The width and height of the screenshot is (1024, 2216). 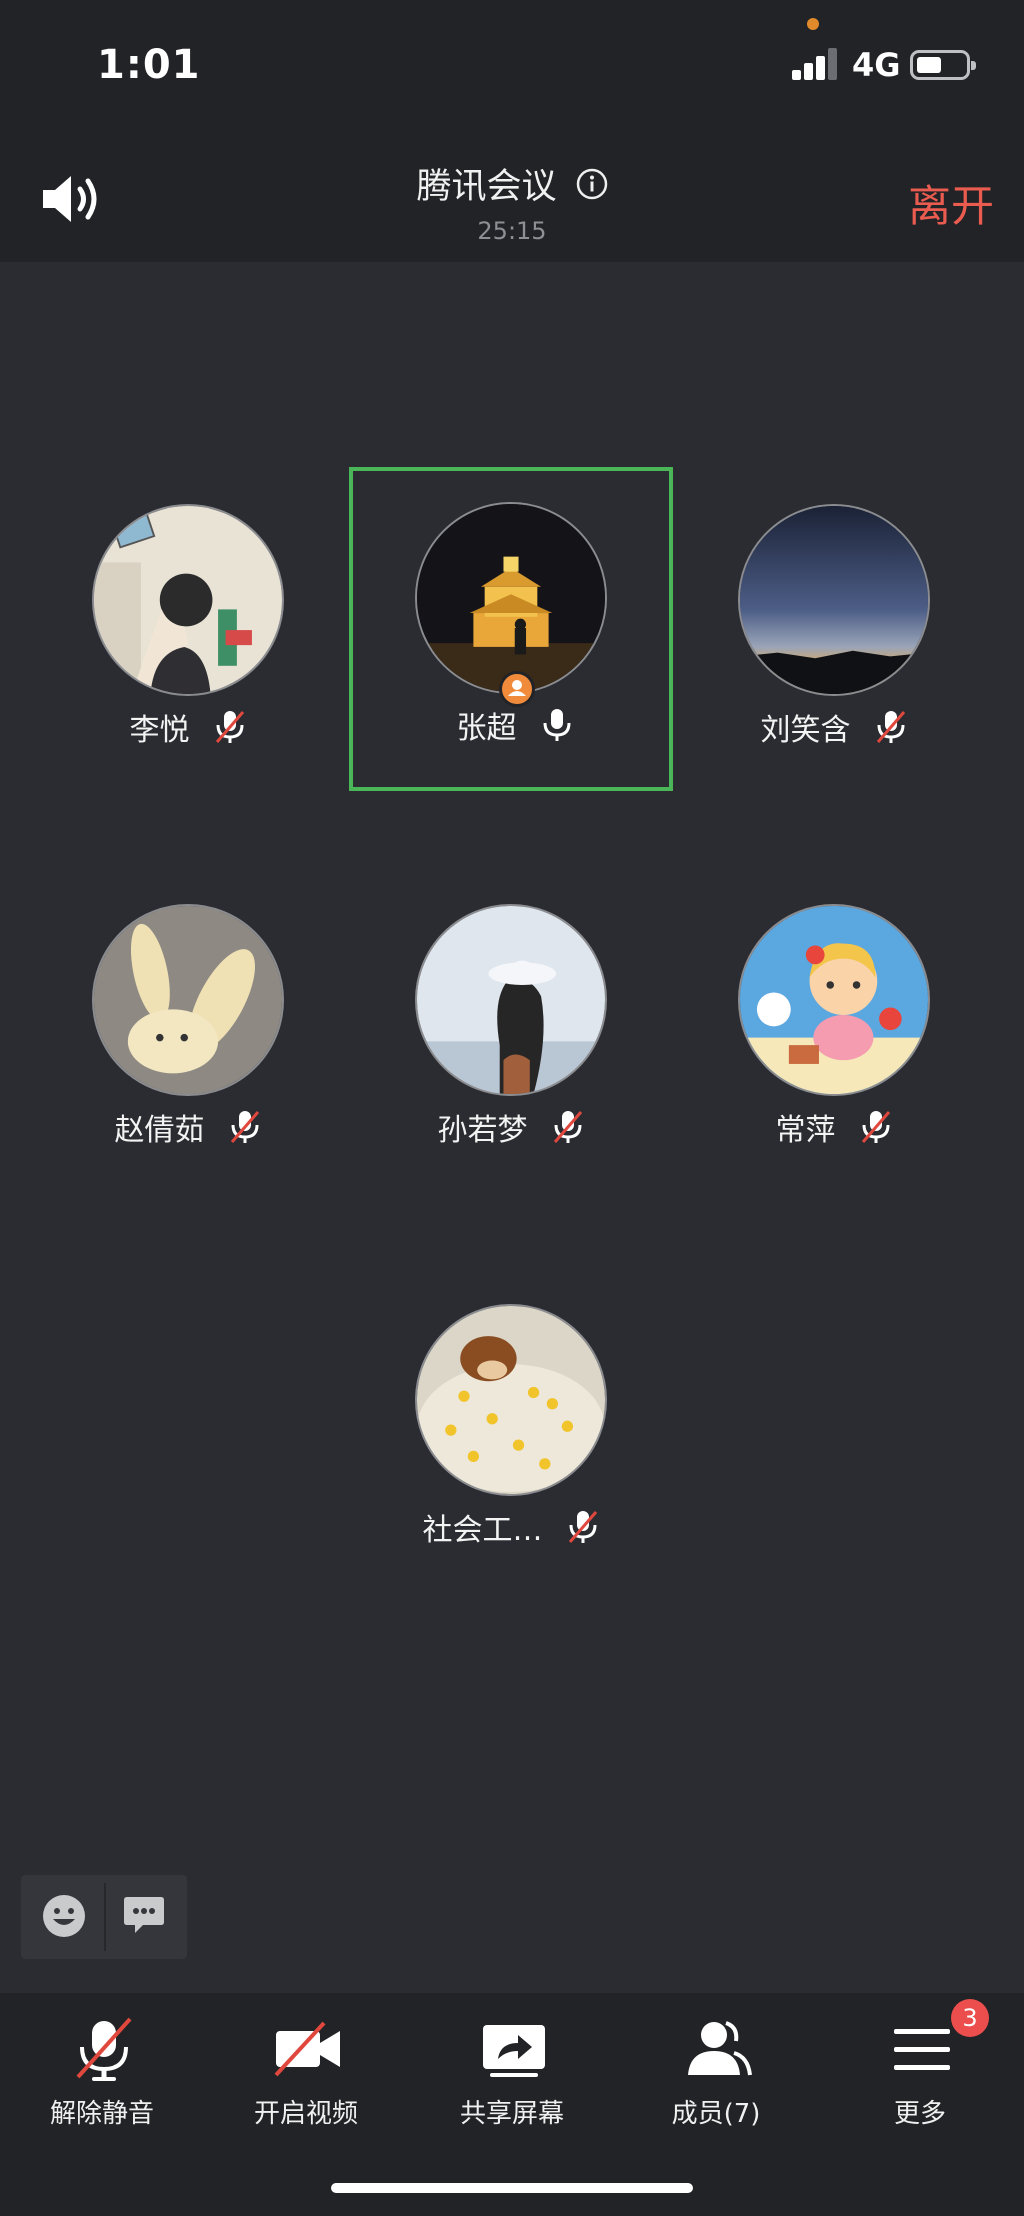 I want to click on participant-name: 赵倩茹, so click(x=159, y=1130).